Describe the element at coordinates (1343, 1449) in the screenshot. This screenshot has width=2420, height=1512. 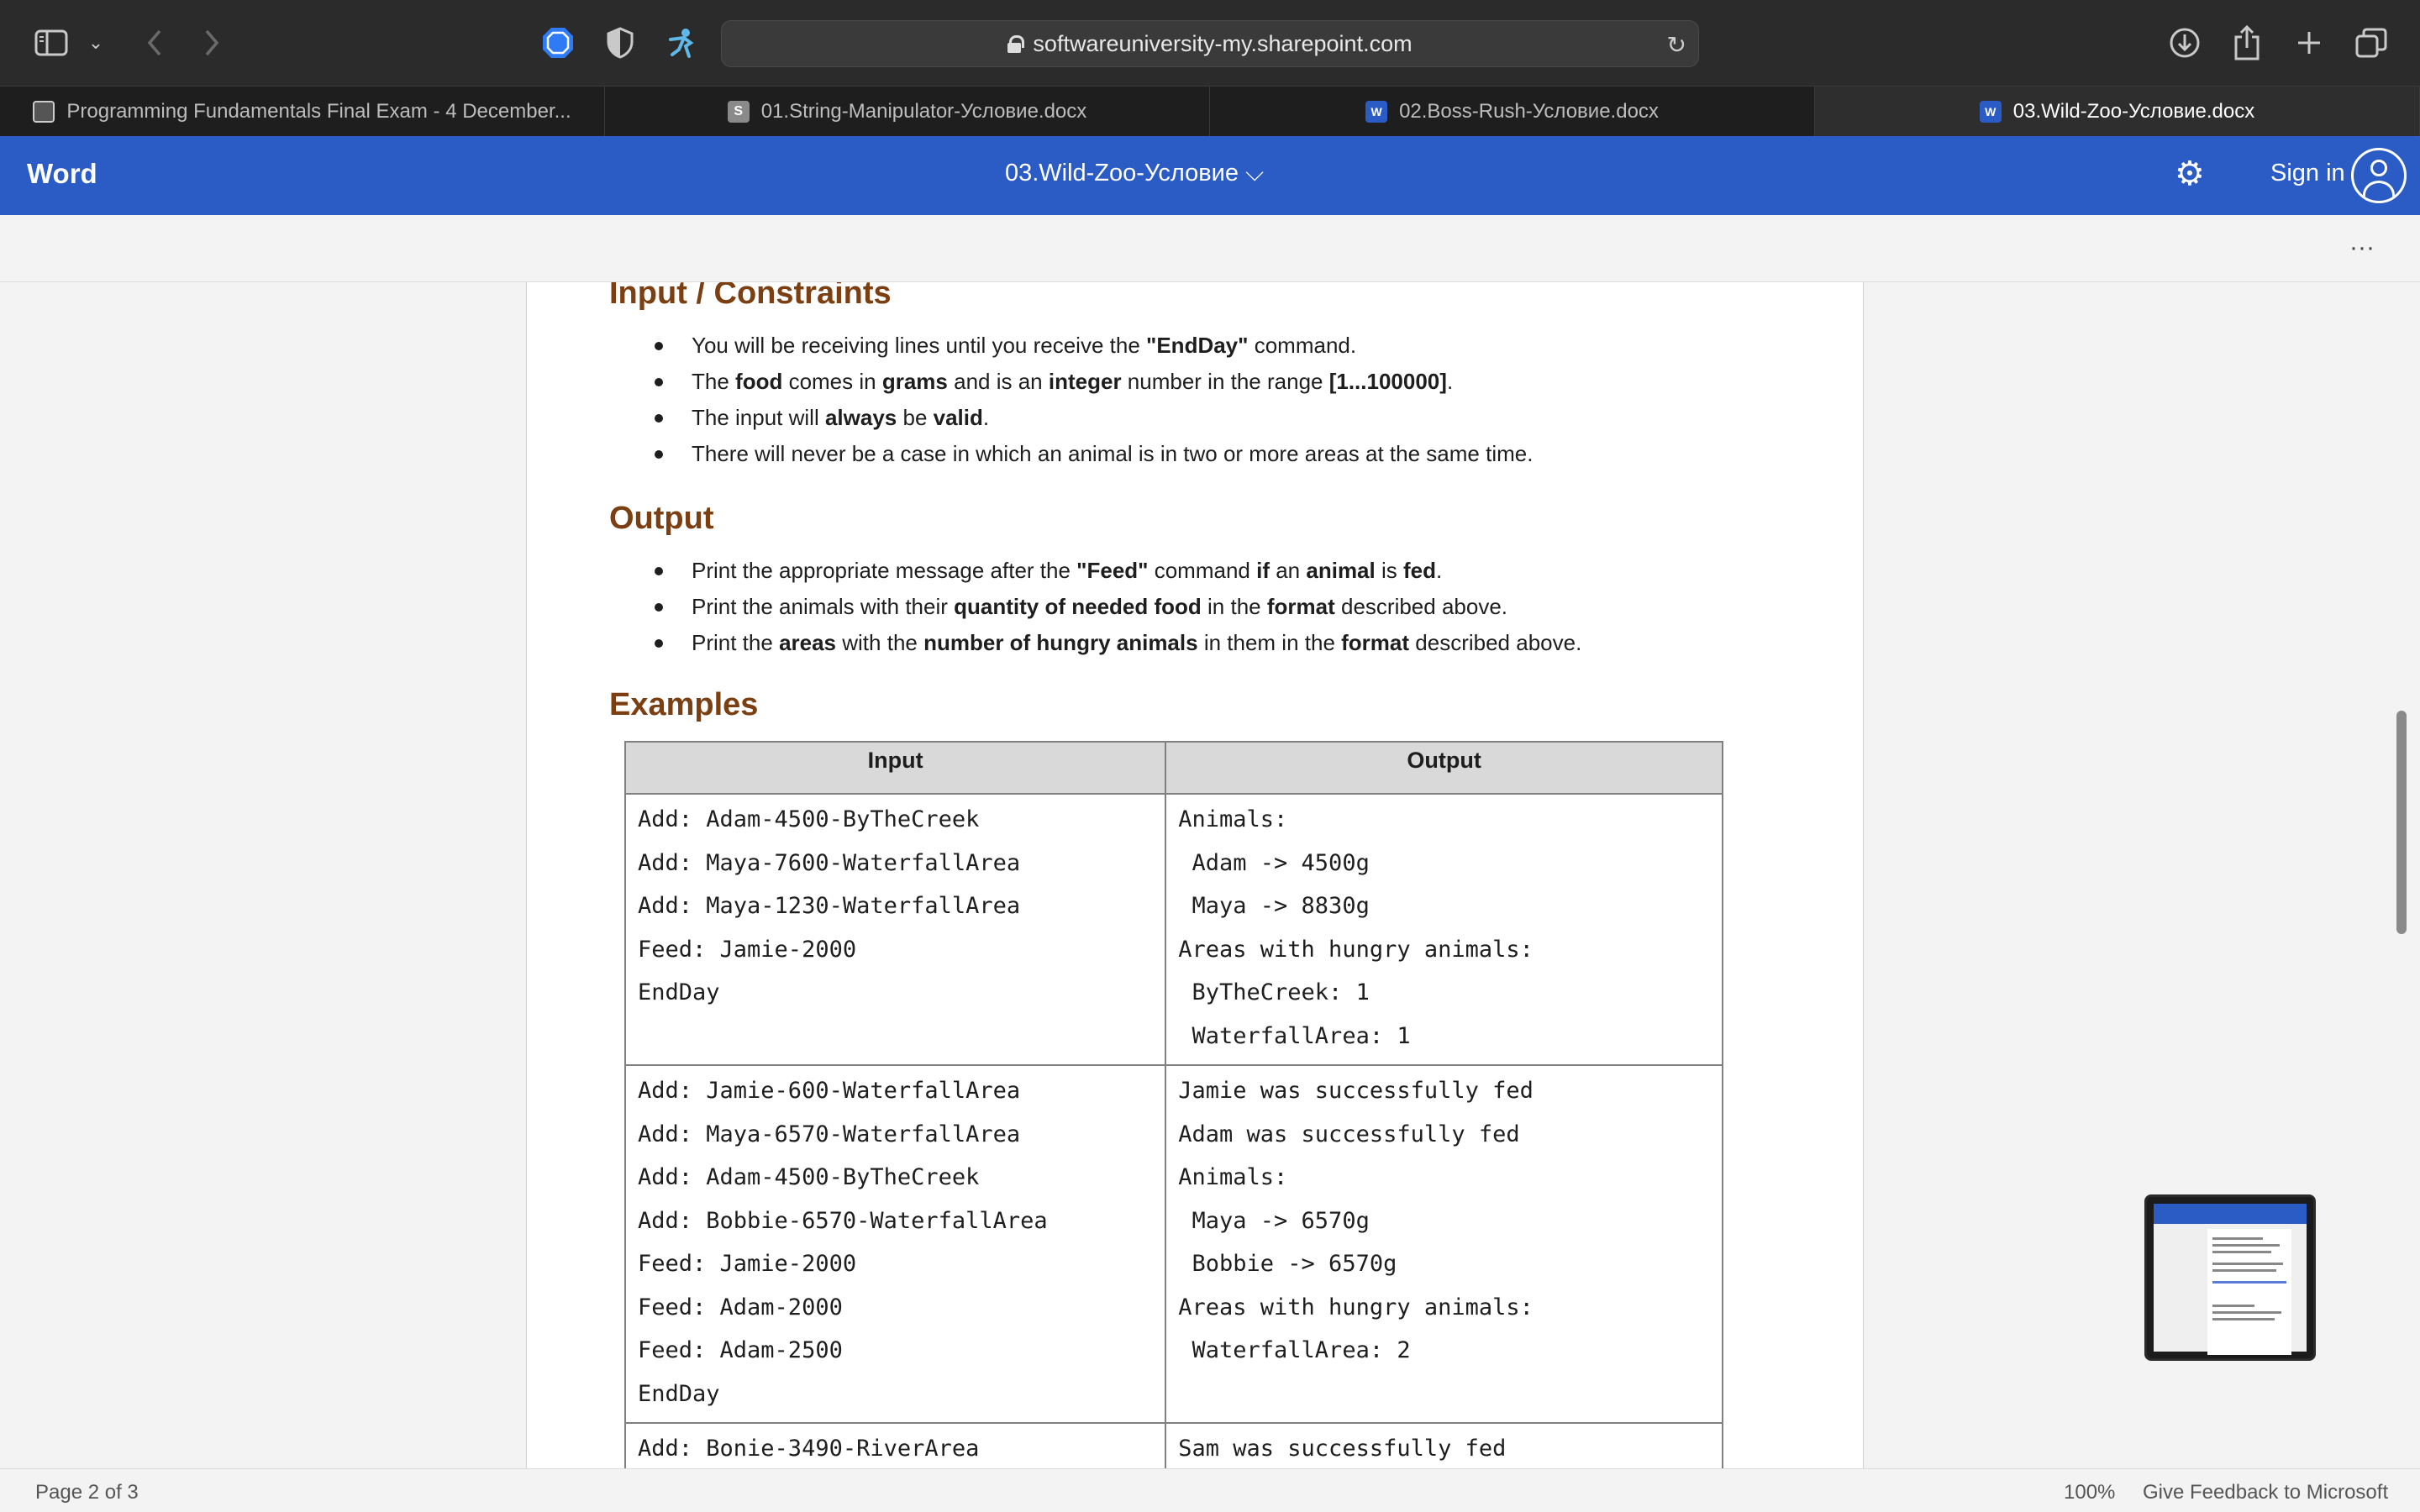
I see `output-line: Sam was successfully fed` at that location.